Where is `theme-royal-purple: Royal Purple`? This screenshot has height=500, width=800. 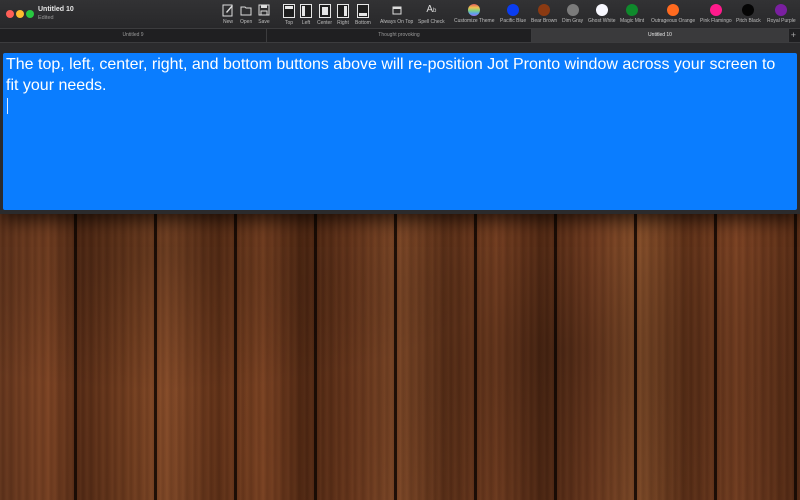 theme-royal-purple: Royal Purple is located at coordinates (781, 13).